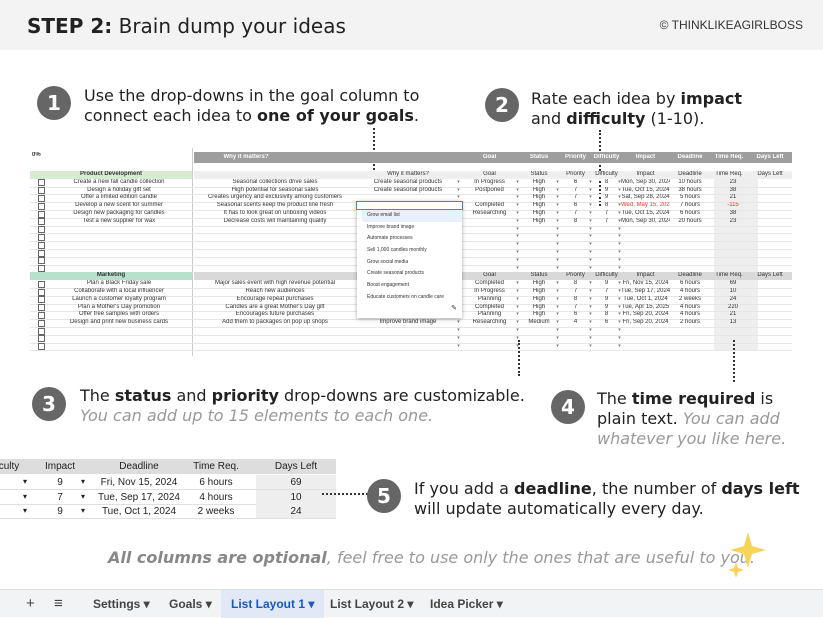 This screenshot has width=823, height=618. Describe the element at coordinates (30, 604) in the screenshot. I see `add-sheet-button: +` at that location.